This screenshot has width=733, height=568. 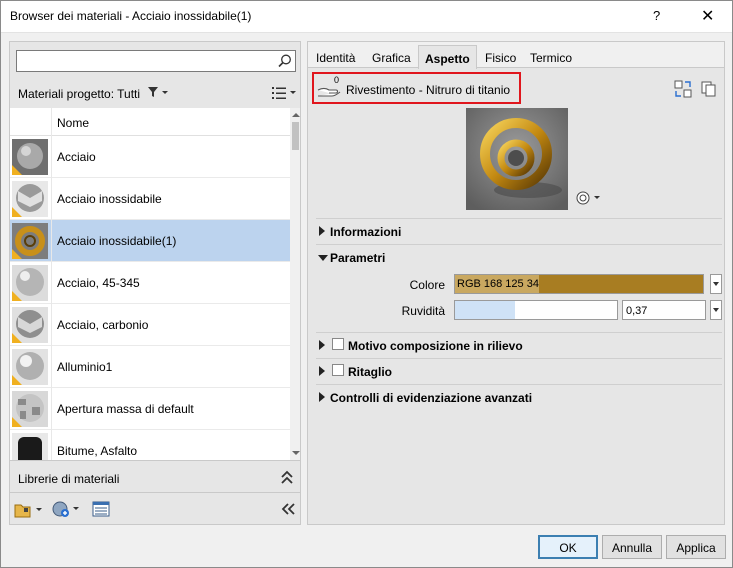 I want to click on material-label: Acciaio inossidabile, so click(x=109, y=199).